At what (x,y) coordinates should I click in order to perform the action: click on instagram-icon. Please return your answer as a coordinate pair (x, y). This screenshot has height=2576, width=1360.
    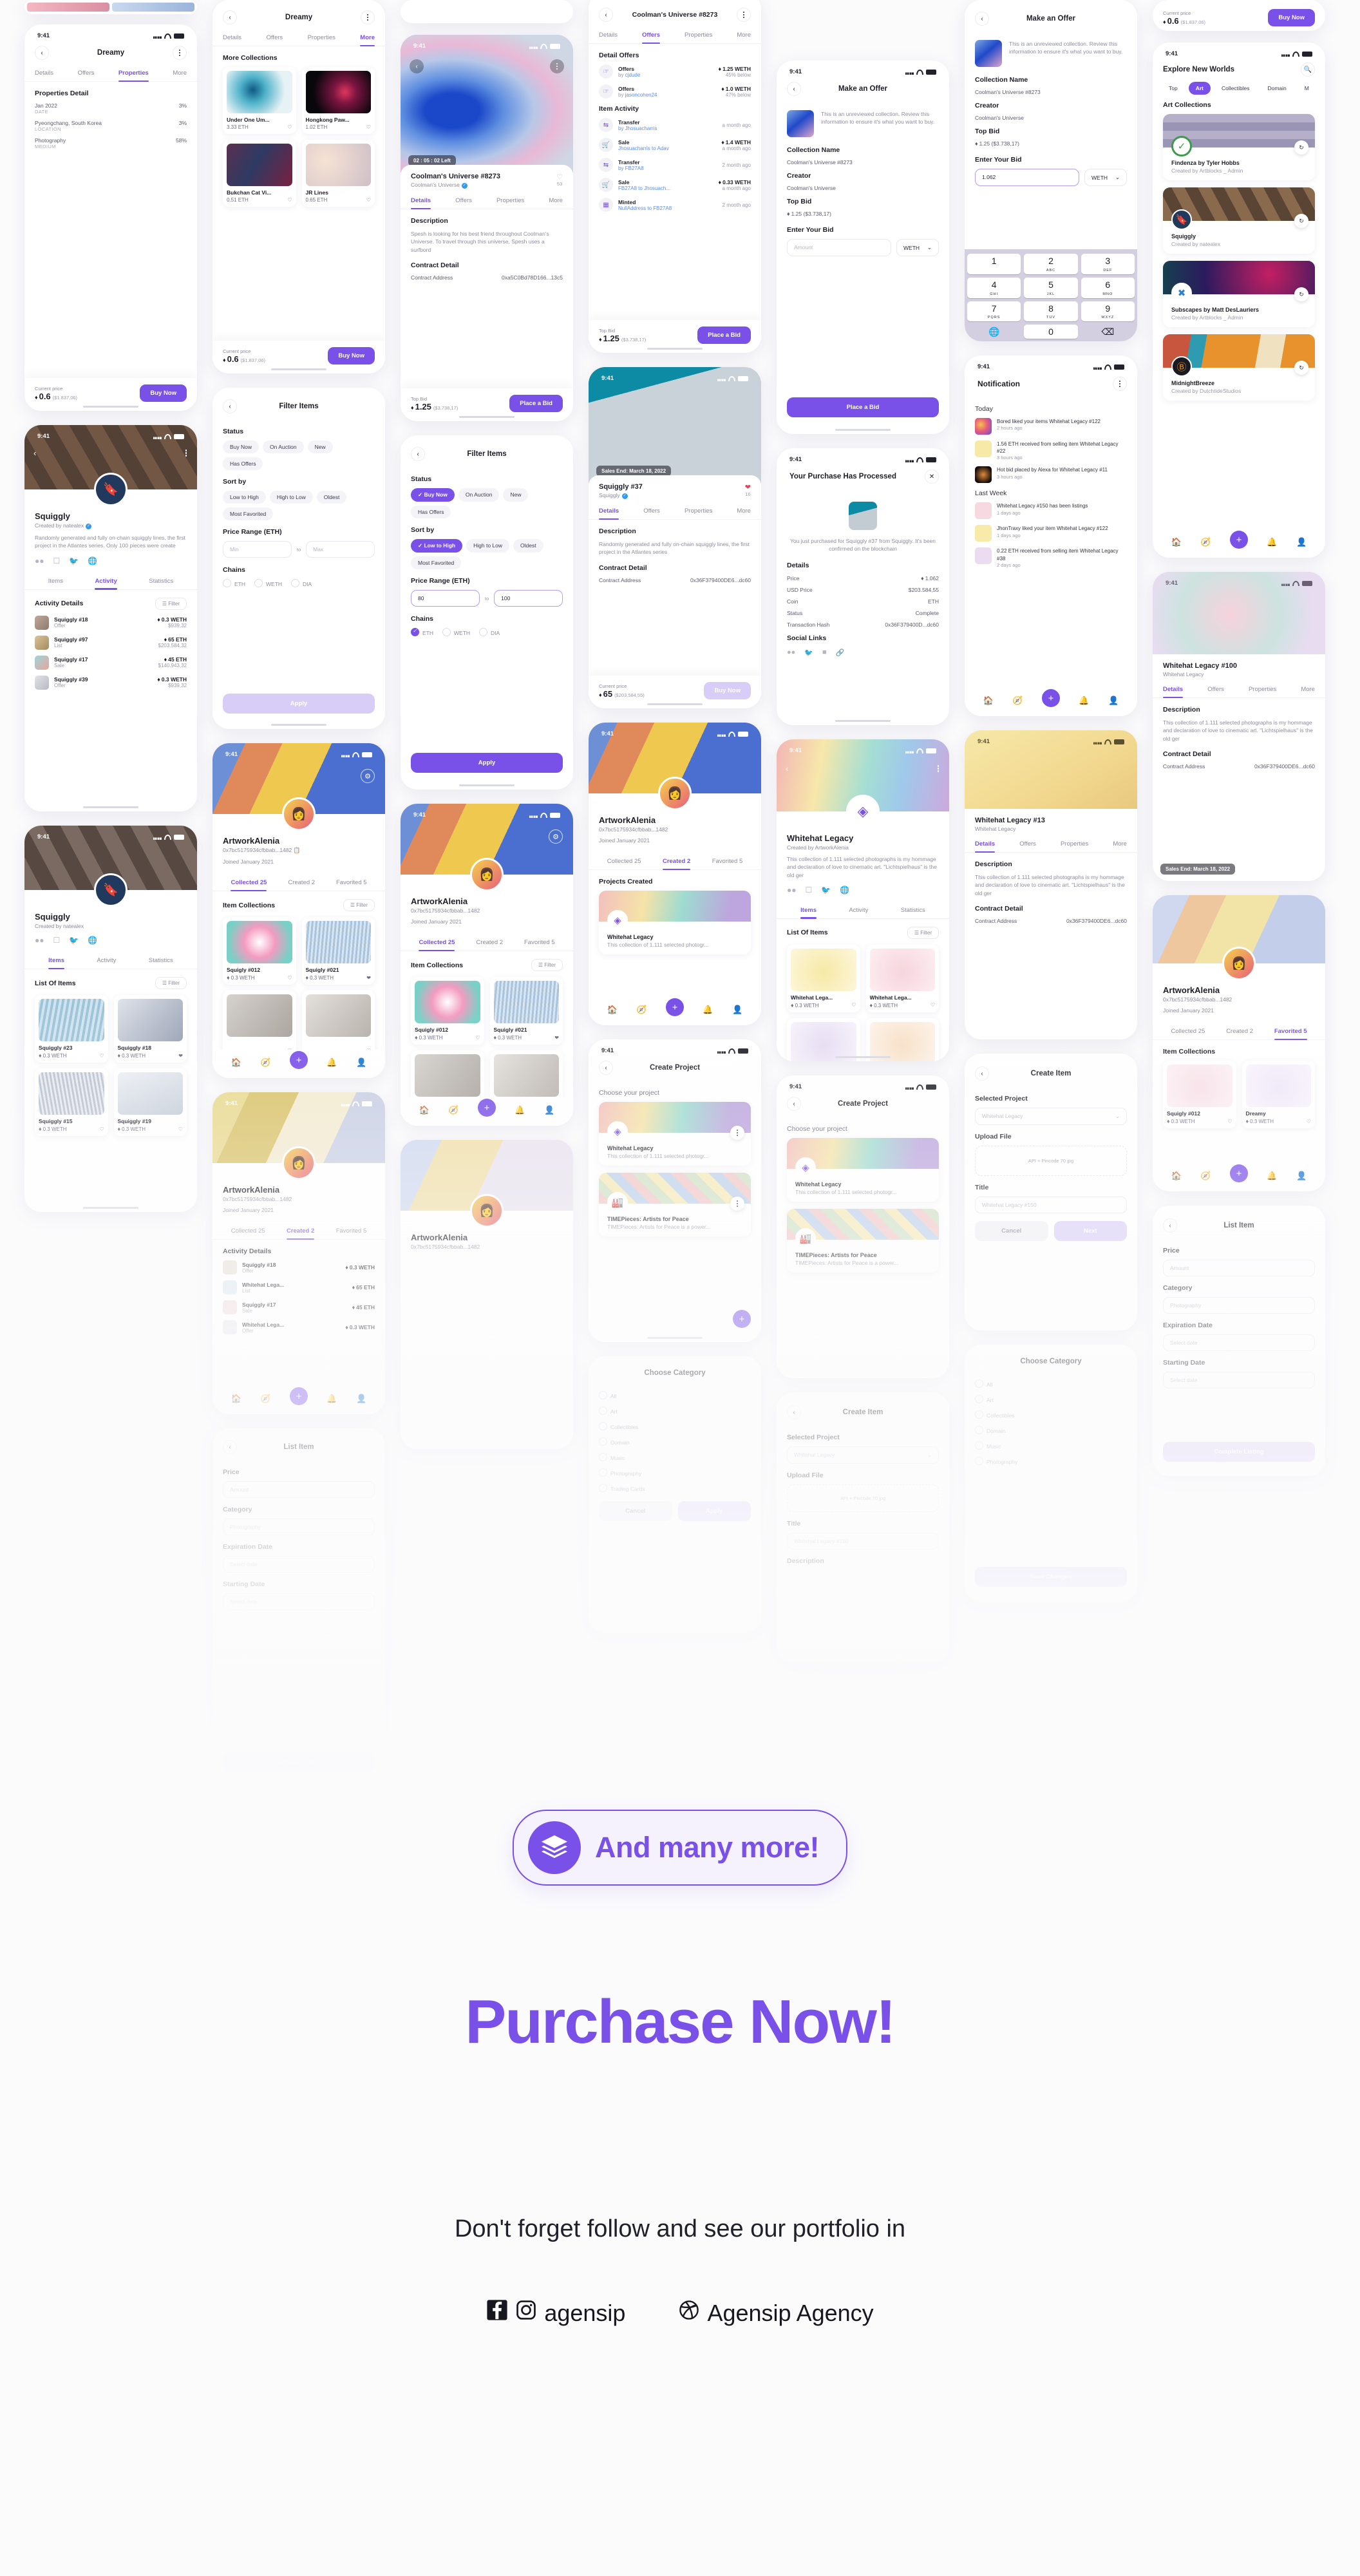
    Looking at the image, I should click on (526, 2313).